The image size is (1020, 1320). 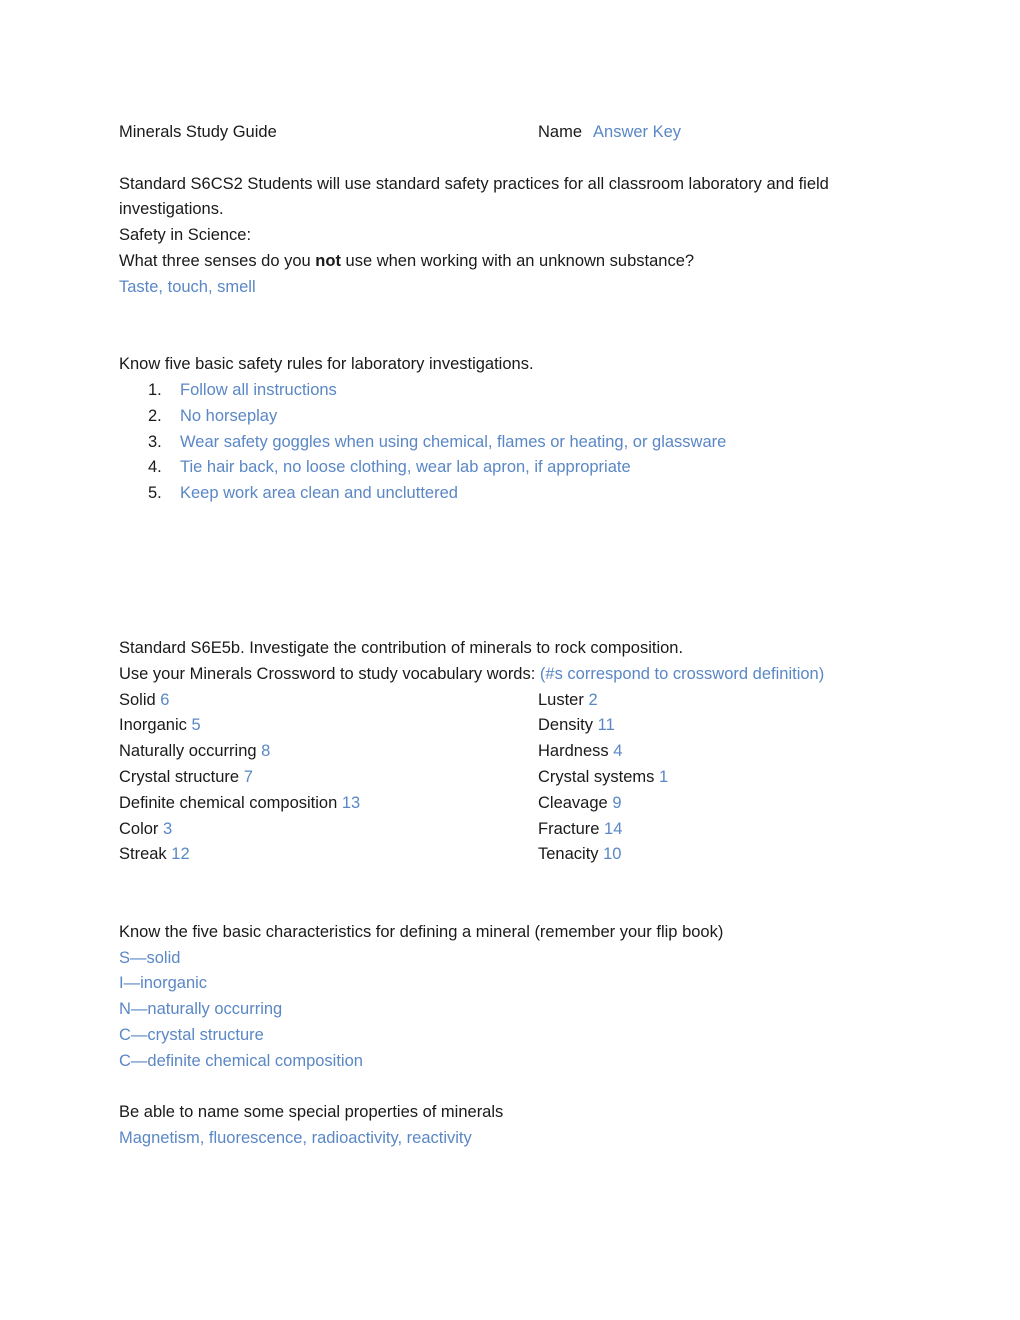 What do you see at coordinates (723, 804) in the screenshot?
I see `vocab-entry-right: Cleavage 9` at bounding box center [723, 804].